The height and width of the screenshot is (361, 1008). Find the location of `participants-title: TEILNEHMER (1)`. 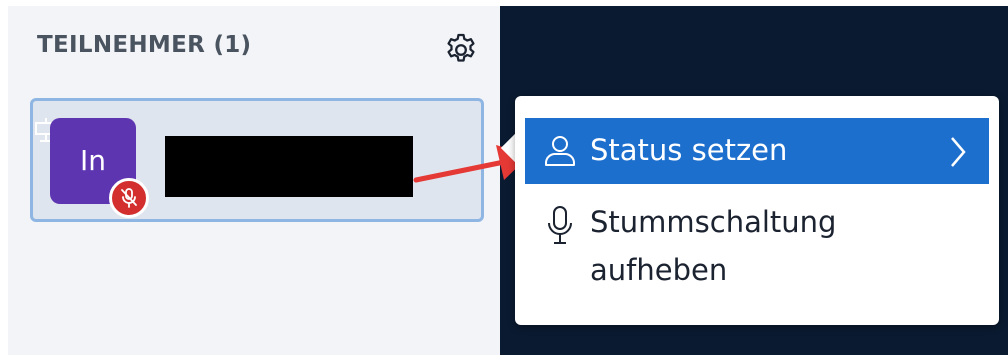

participants-title: TEILNEHMER (1) is located at coordinates (144, 45).